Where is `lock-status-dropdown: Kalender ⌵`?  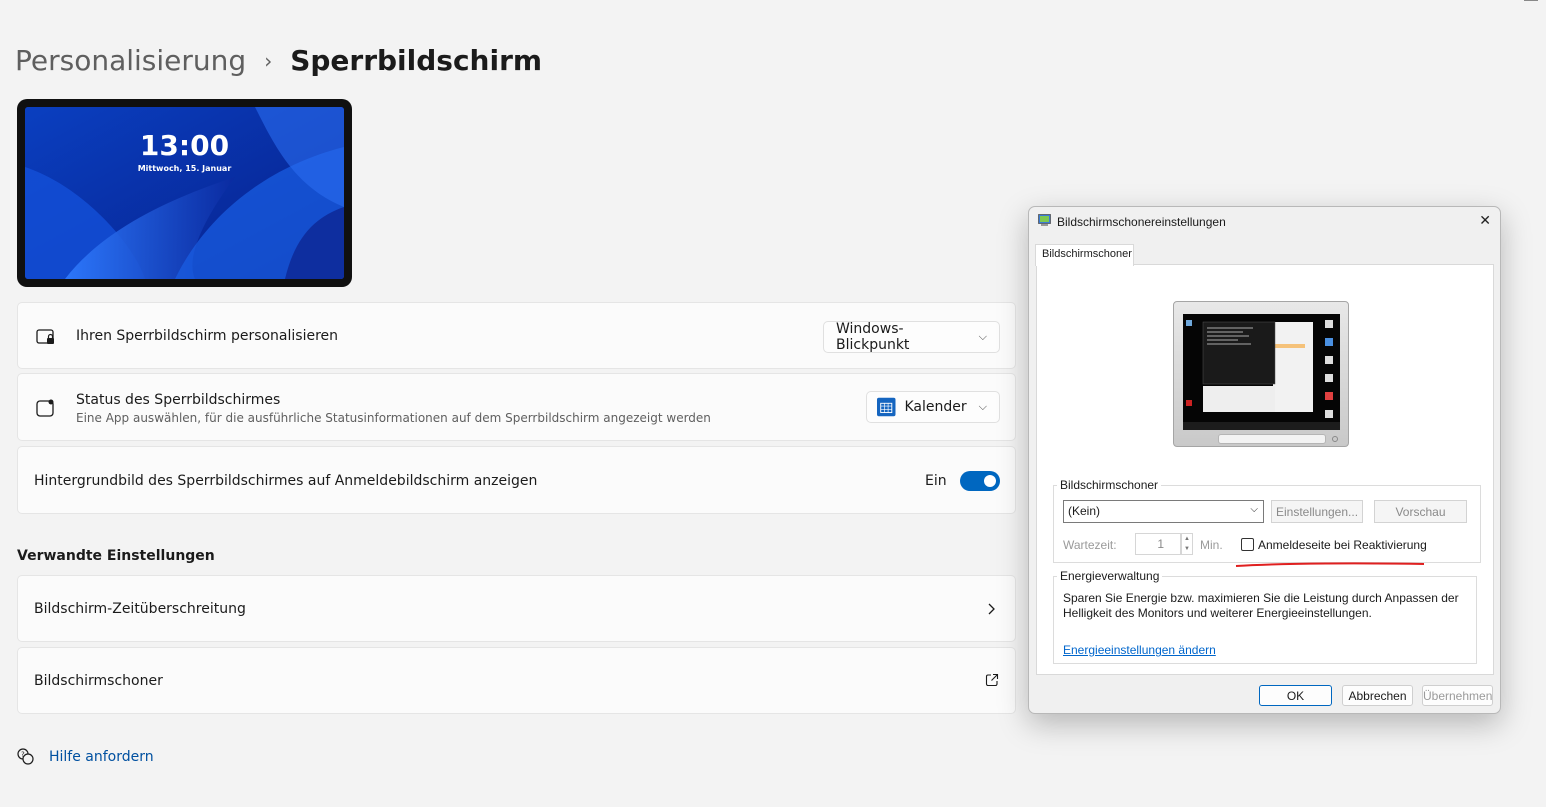
lock-status-dropdown: Kalender ⌵ is located at coordinates (933, 407).